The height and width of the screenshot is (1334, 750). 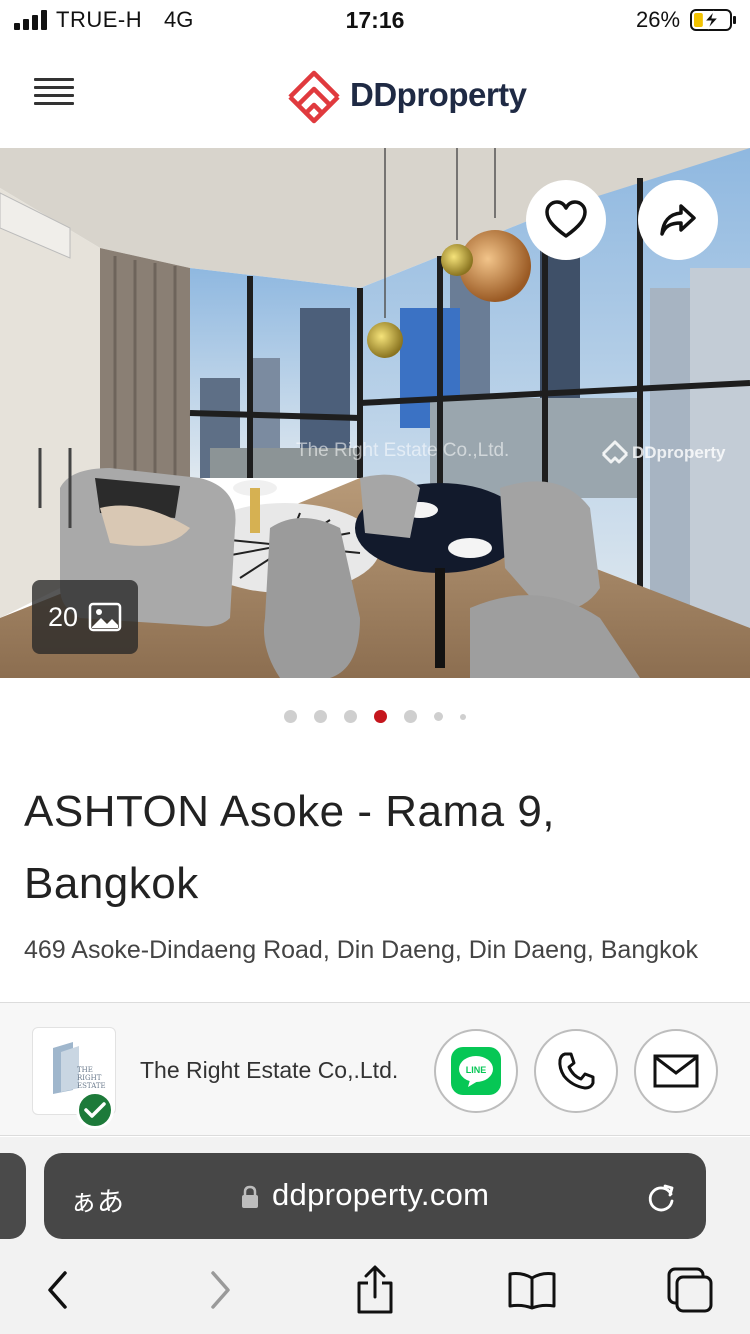 What do you see at coordinates (89, 1078) in the screenshot?
I see `svg-text: RIGHT` at bounding box center [89, 1078].